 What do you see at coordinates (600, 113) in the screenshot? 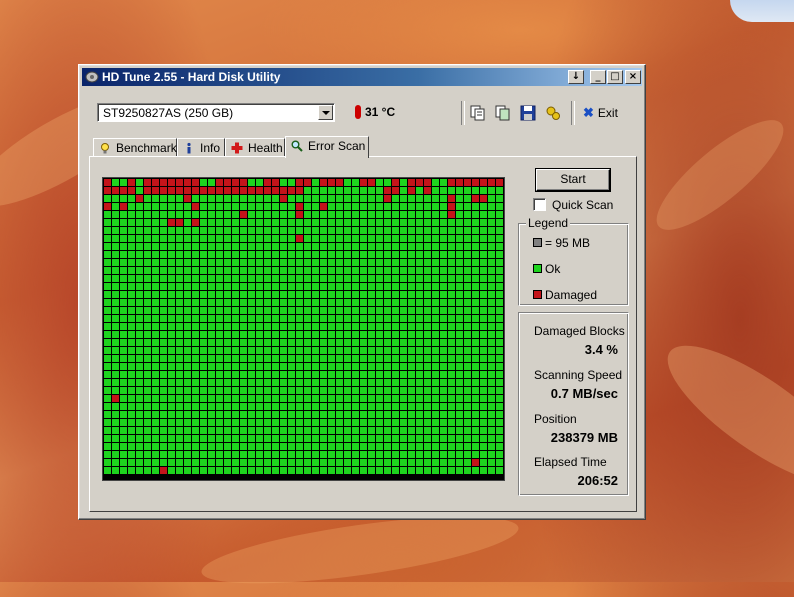
I see `exit-button: ✖ Exit` at bounding box center [600, 113].